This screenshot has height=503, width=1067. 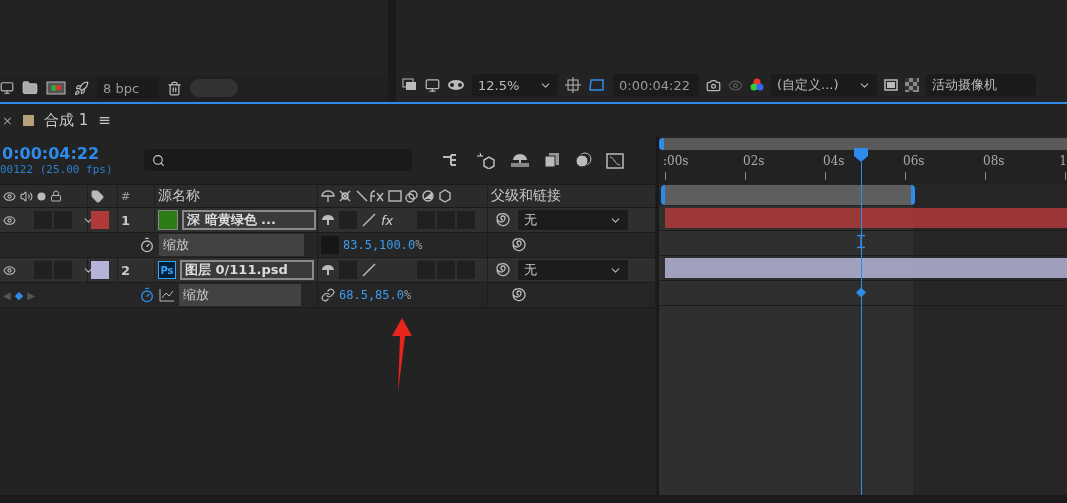 I want to click on effects-switch: fx, so click(x=389, y=220).